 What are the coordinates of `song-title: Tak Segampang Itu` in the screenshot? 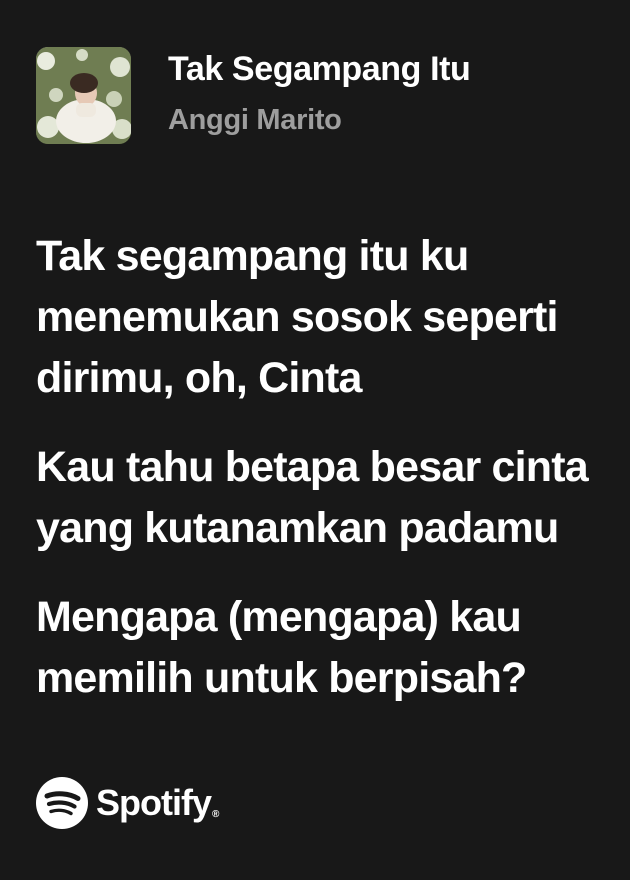 It's located at (319, 69).